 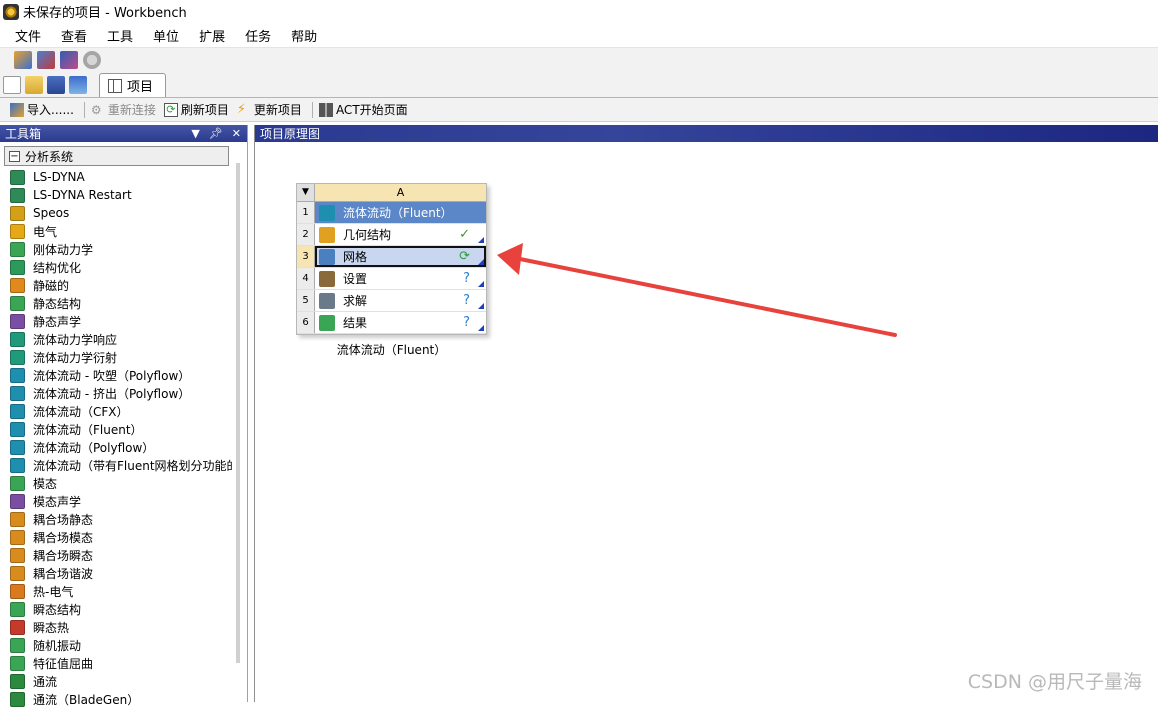 I want to click on cell-type-icon, so click(x=327, y=212).